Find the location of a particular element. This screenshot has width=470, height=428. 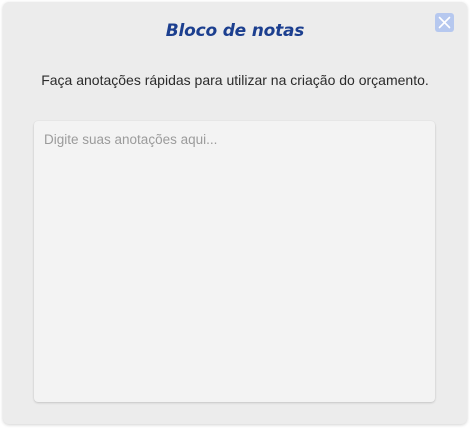

close-icon is located at coordinates (444, 22).